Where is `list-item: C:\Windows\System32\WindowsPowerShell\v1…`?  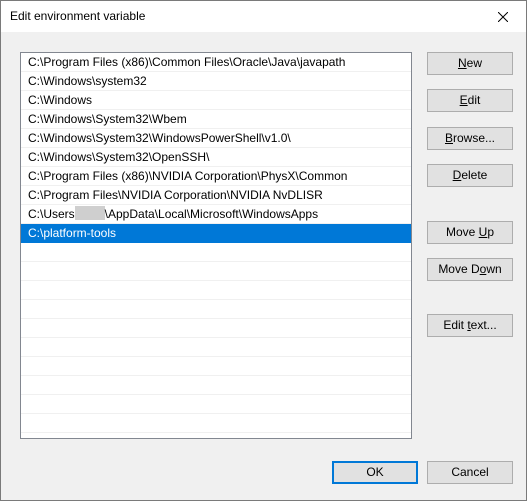 list-item: C:\Windows\System32\WindowsPowerShell\v1… is located at coordinates (216, 138).